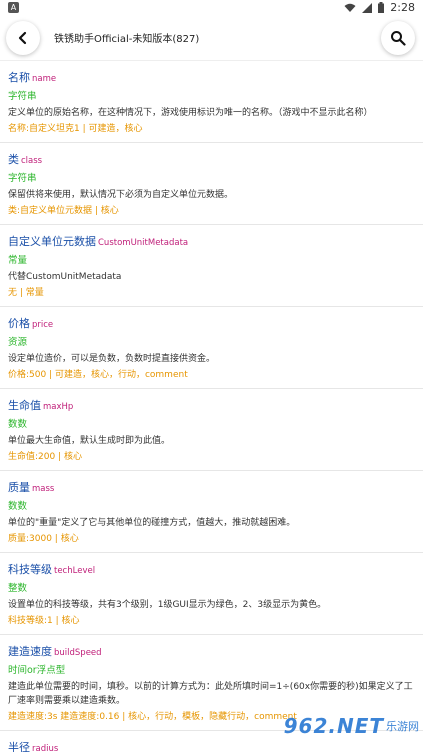 The height and width of the screenshot is (752, 423). I want to click on status-icons: 2:28, so click(379, 7).